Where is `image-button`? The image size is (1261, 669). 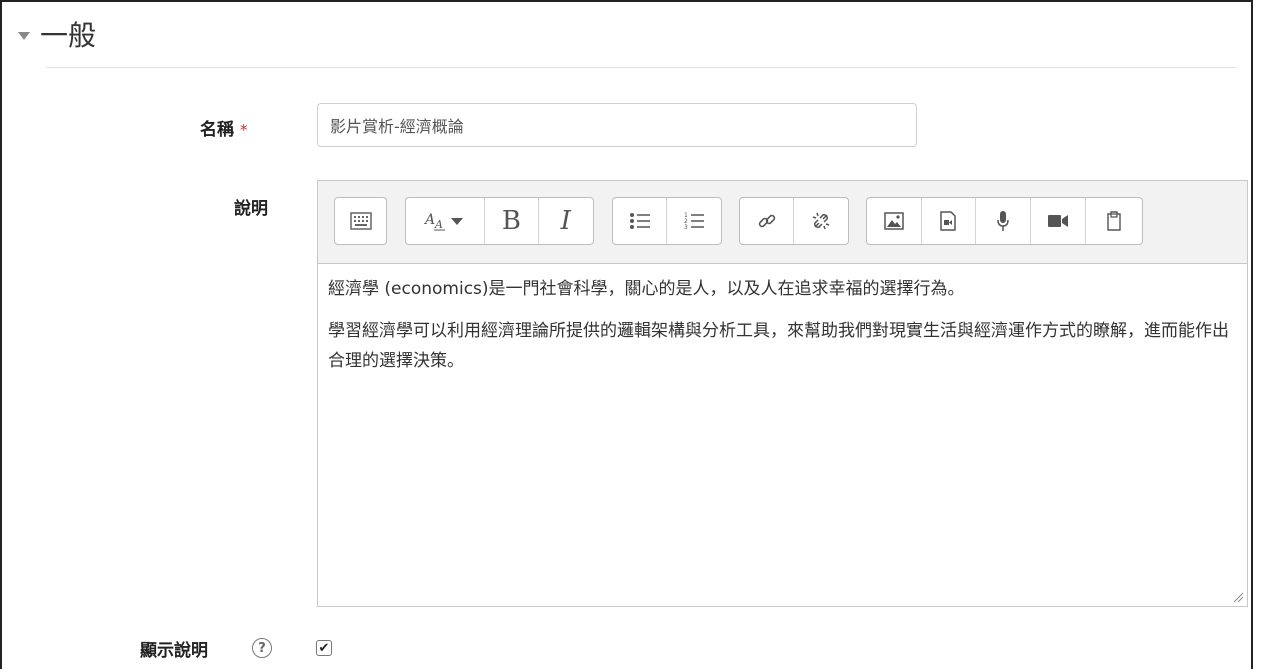 image-button is located at coordinates (894, 221).